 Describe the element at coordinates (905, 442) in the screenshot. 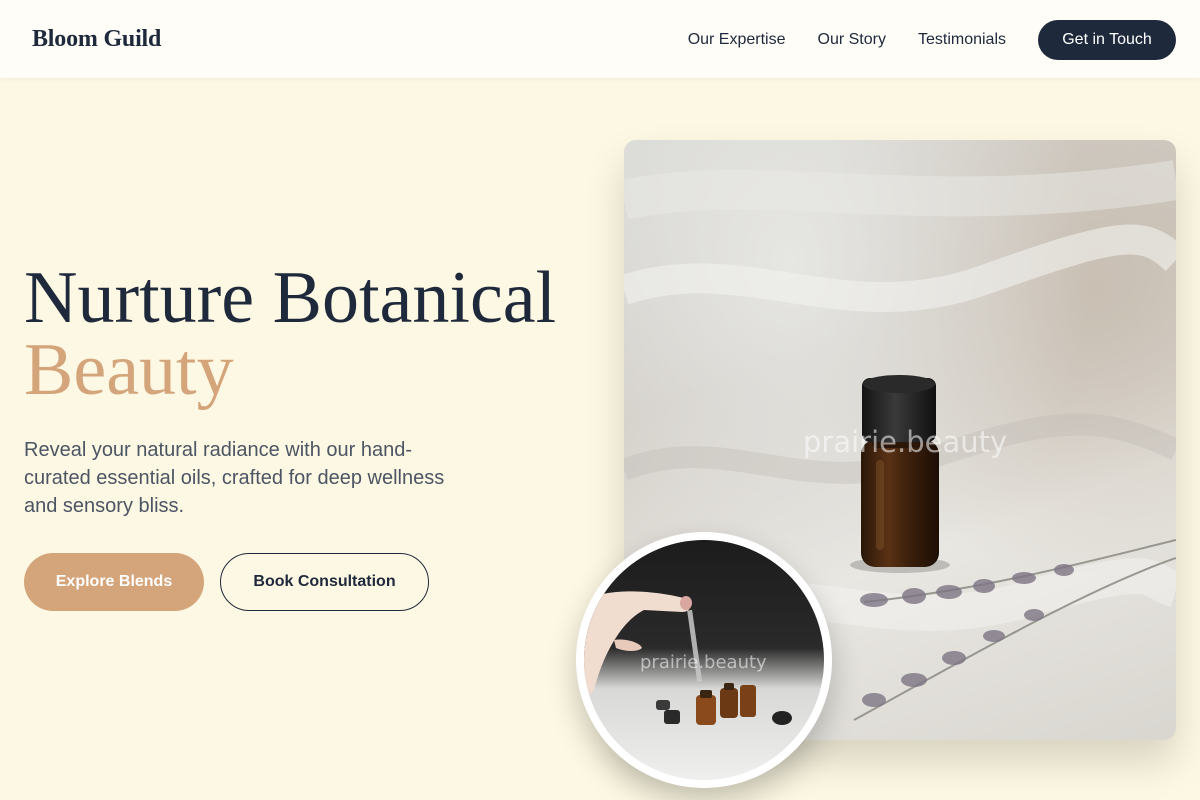

I see `image-watermark: prairie.beauty` at that location.